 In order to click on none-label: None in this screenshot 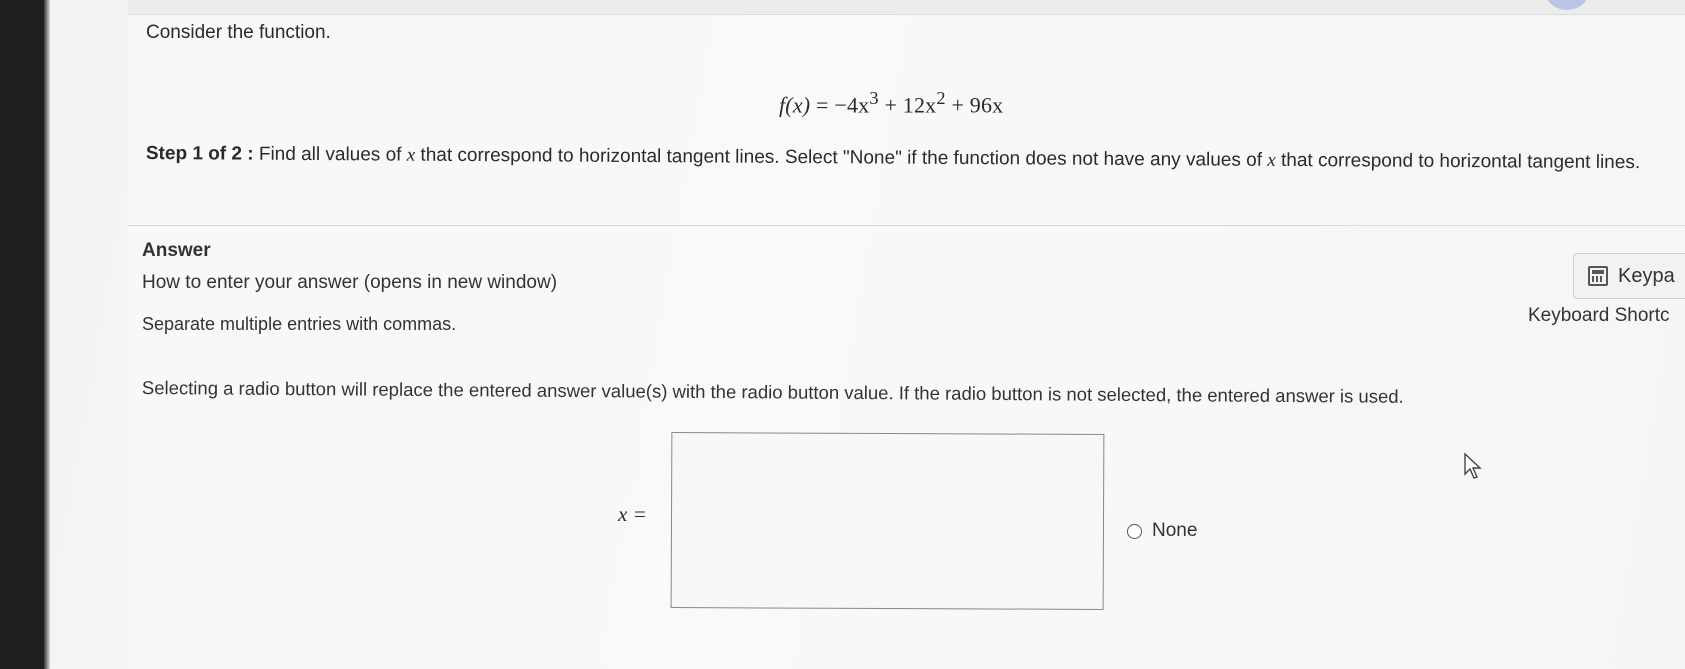, I will do `click(1175, 530)`.